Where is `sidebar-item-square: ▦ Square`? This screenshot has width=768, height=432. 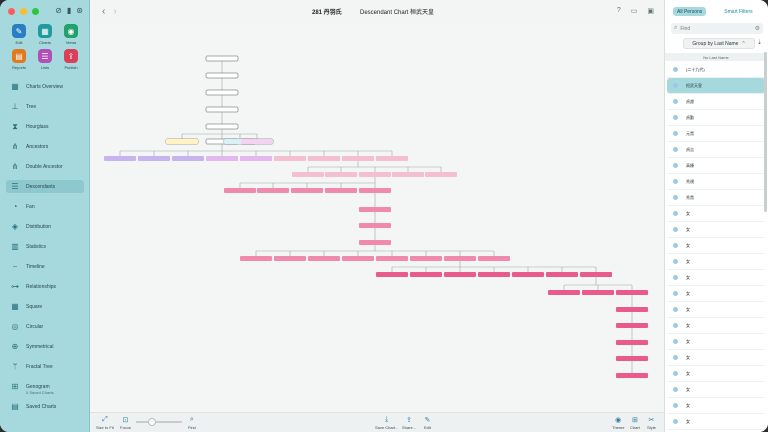 sidebar-item-square: ▦ Square is located at coordinates (45, 306).